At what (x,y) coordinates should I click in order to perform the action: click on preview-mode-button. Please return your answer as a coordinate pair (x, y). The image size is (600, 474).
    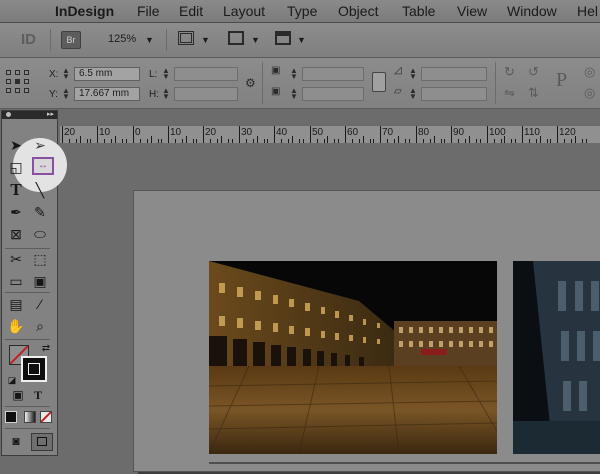
    Looking at the image, I should click on (42, 442).